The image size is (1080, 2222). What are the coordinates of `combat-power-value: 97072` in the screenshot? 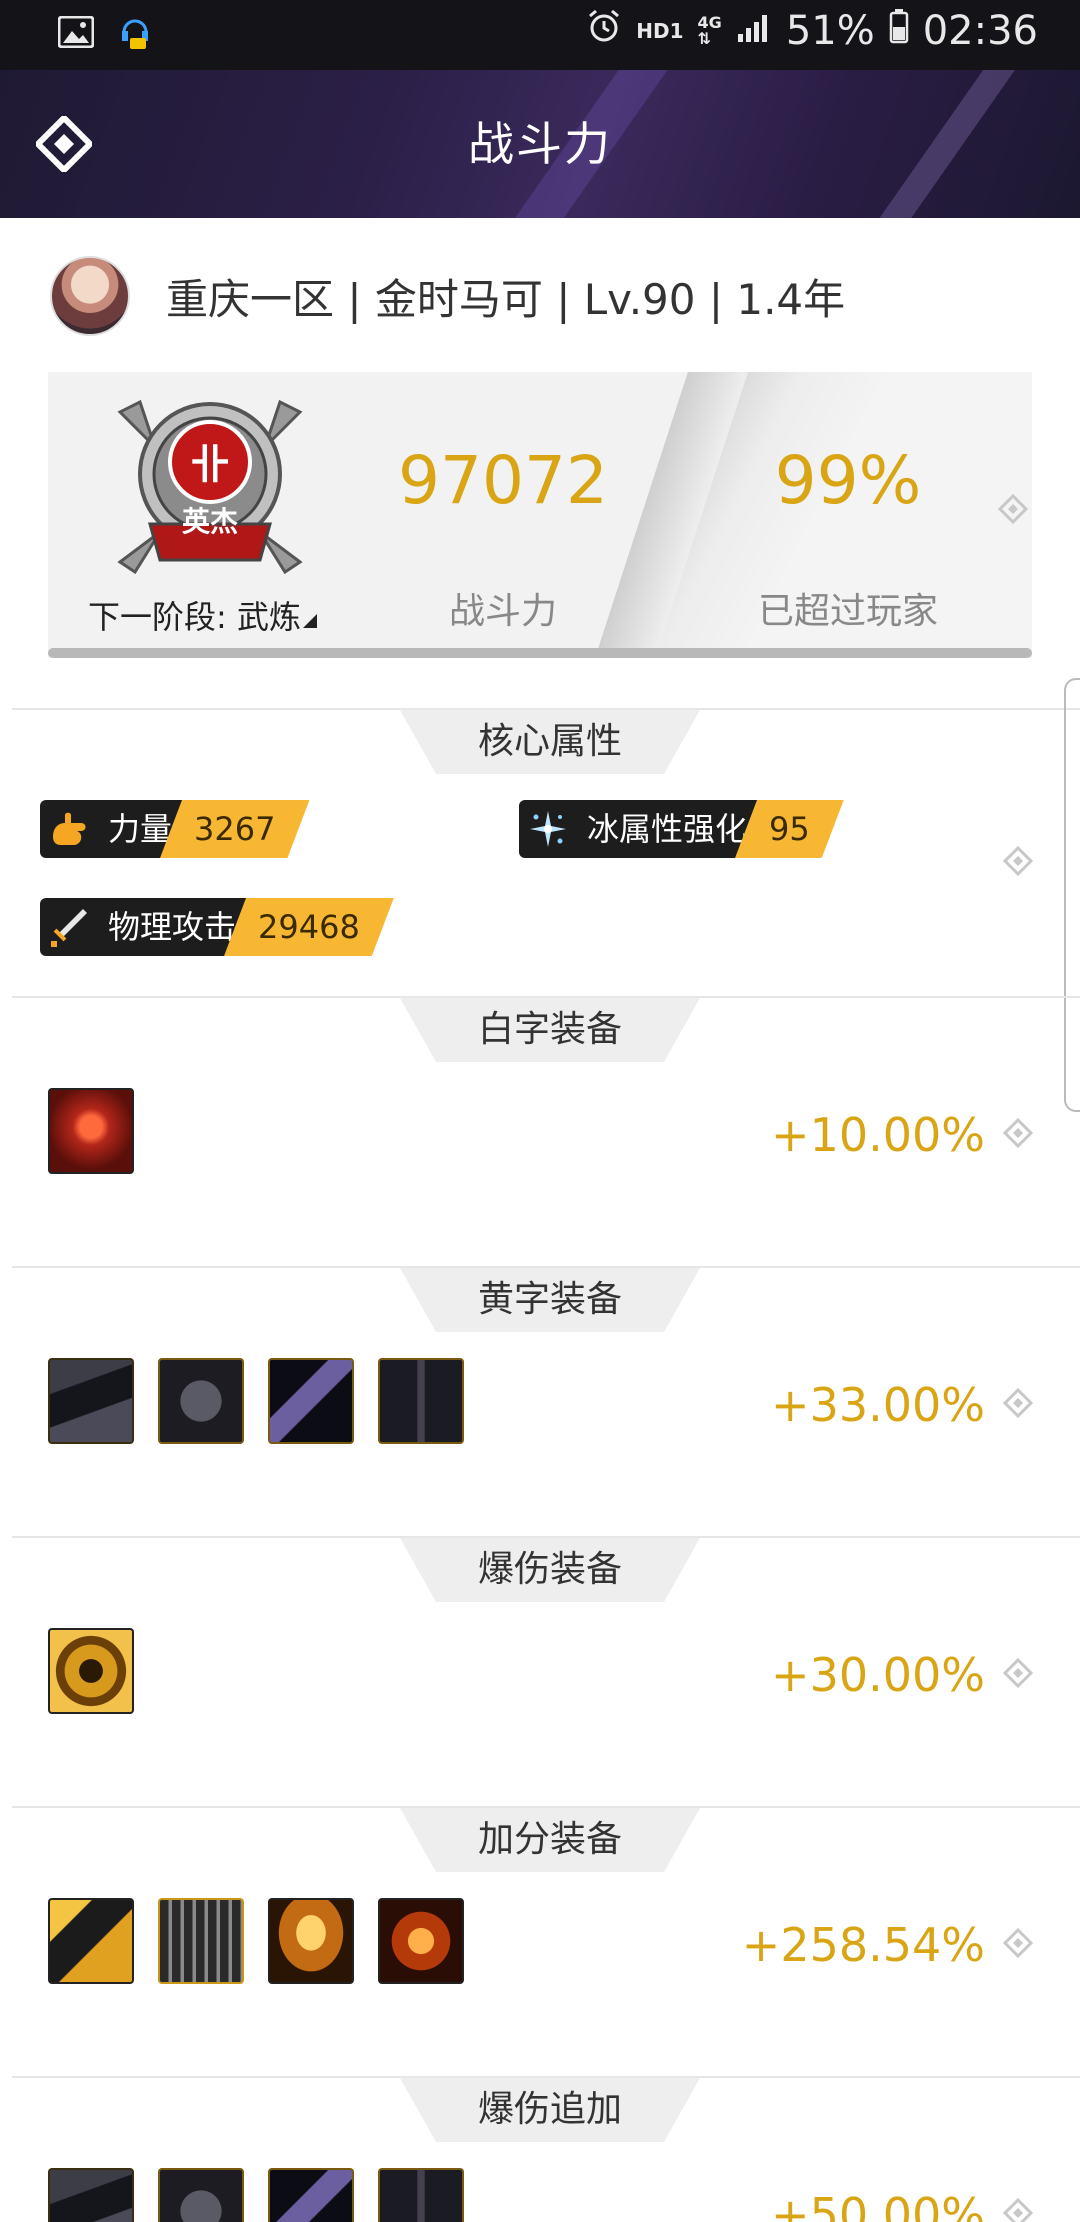 It's located at (503, 480).